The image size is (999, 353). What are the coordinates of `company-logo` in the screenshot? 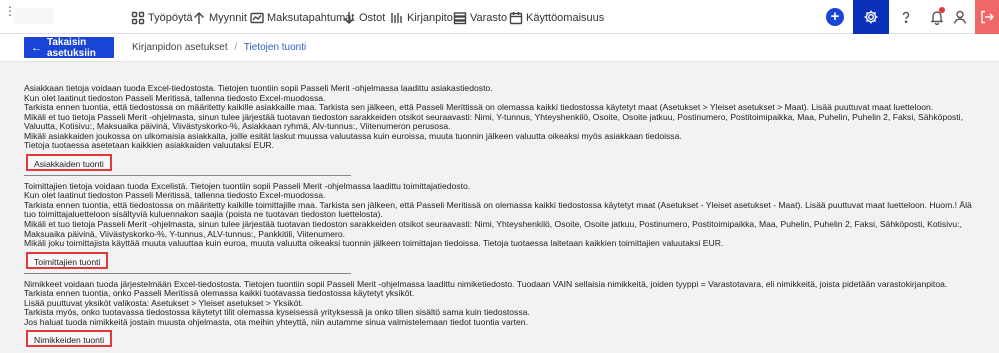 It's located at (34, 16).